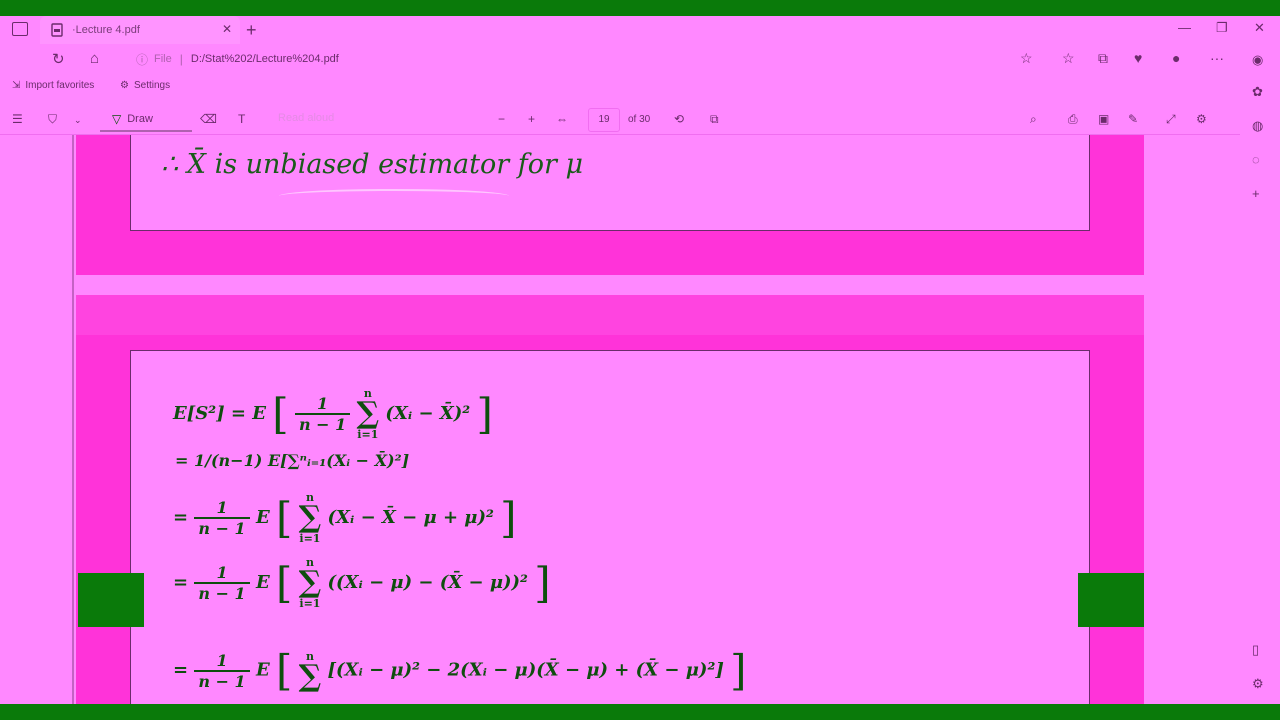 The width and height of the screenshot is (1280, 720). I want to click on text-box-icon: T, so click(241, 119).